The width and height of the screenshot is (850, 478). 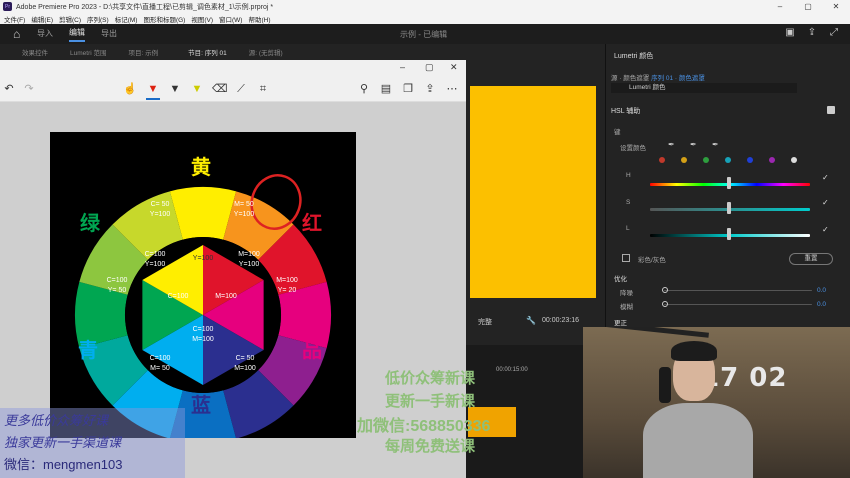 What do you see at coordinates (364, 89) in the screenshot?
I see `zoom-icon: ⚲` at bounding box center [364, 89].